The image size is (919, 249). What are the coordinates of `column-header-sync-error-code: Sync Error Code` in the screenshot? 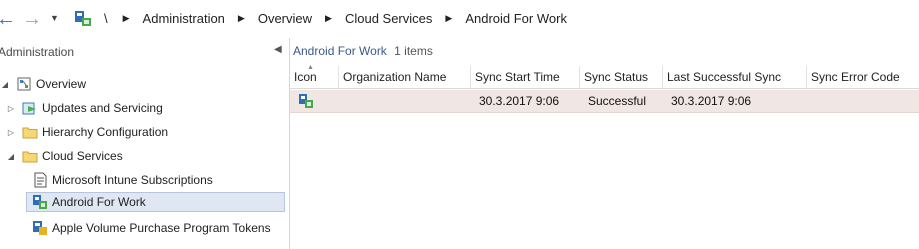 It's located at (863, 77).